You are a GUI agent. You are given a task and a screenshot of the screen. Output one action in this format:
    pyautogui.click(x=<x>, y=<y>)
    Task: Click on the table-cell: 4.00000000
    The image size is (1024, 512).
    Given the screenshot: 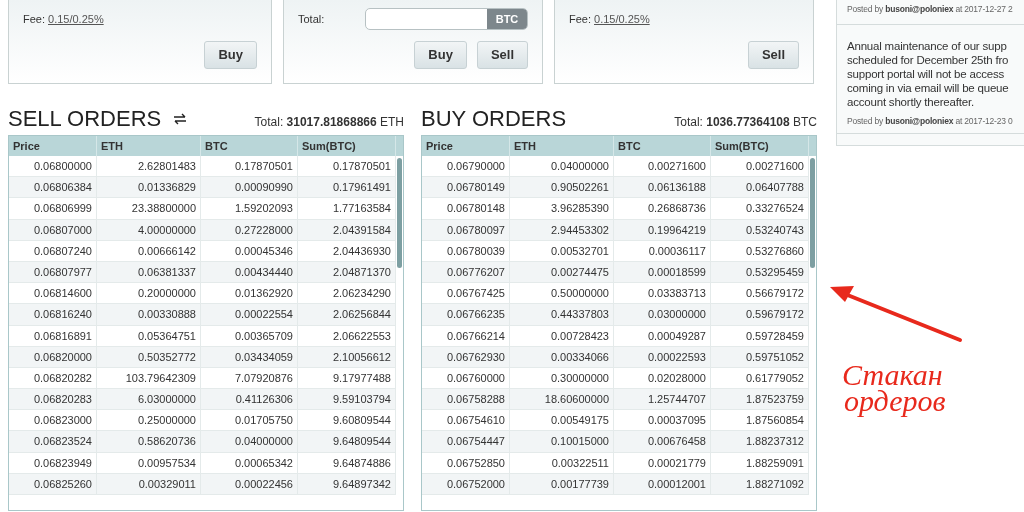 What is the action you would take?
    pyautogui.click(x=149, y=229)
    